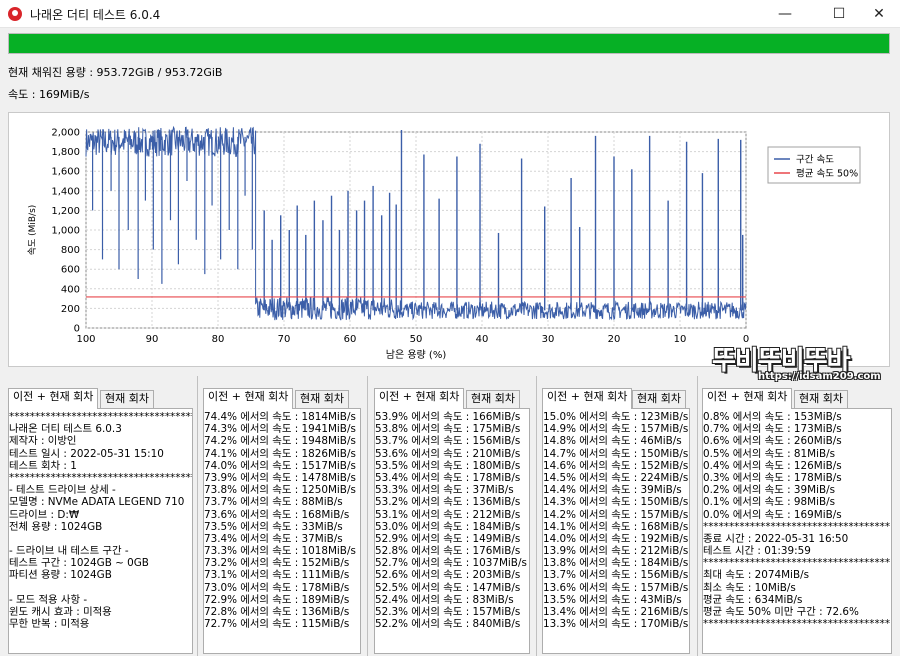 The height and width of the screenshot is (656, 900). I want to click on watermark-url: https://idsam209.com, so click(819, 376).